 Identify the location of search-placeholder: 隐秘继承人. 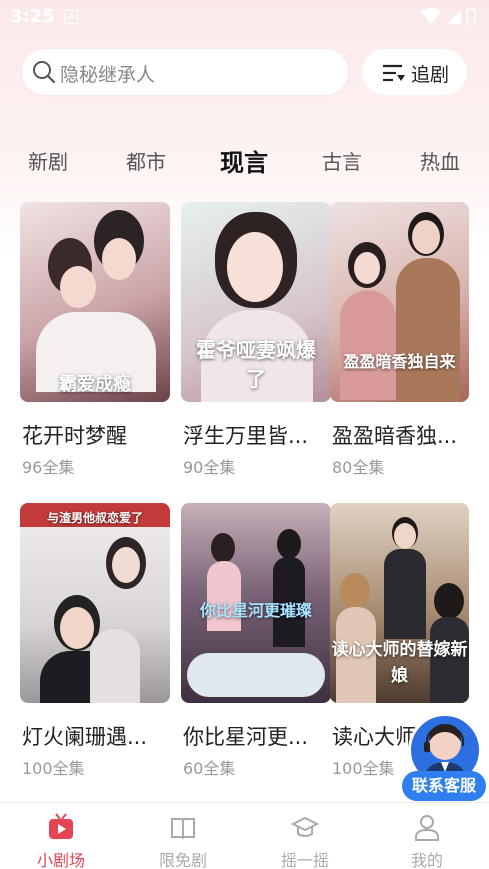
(108, 75).